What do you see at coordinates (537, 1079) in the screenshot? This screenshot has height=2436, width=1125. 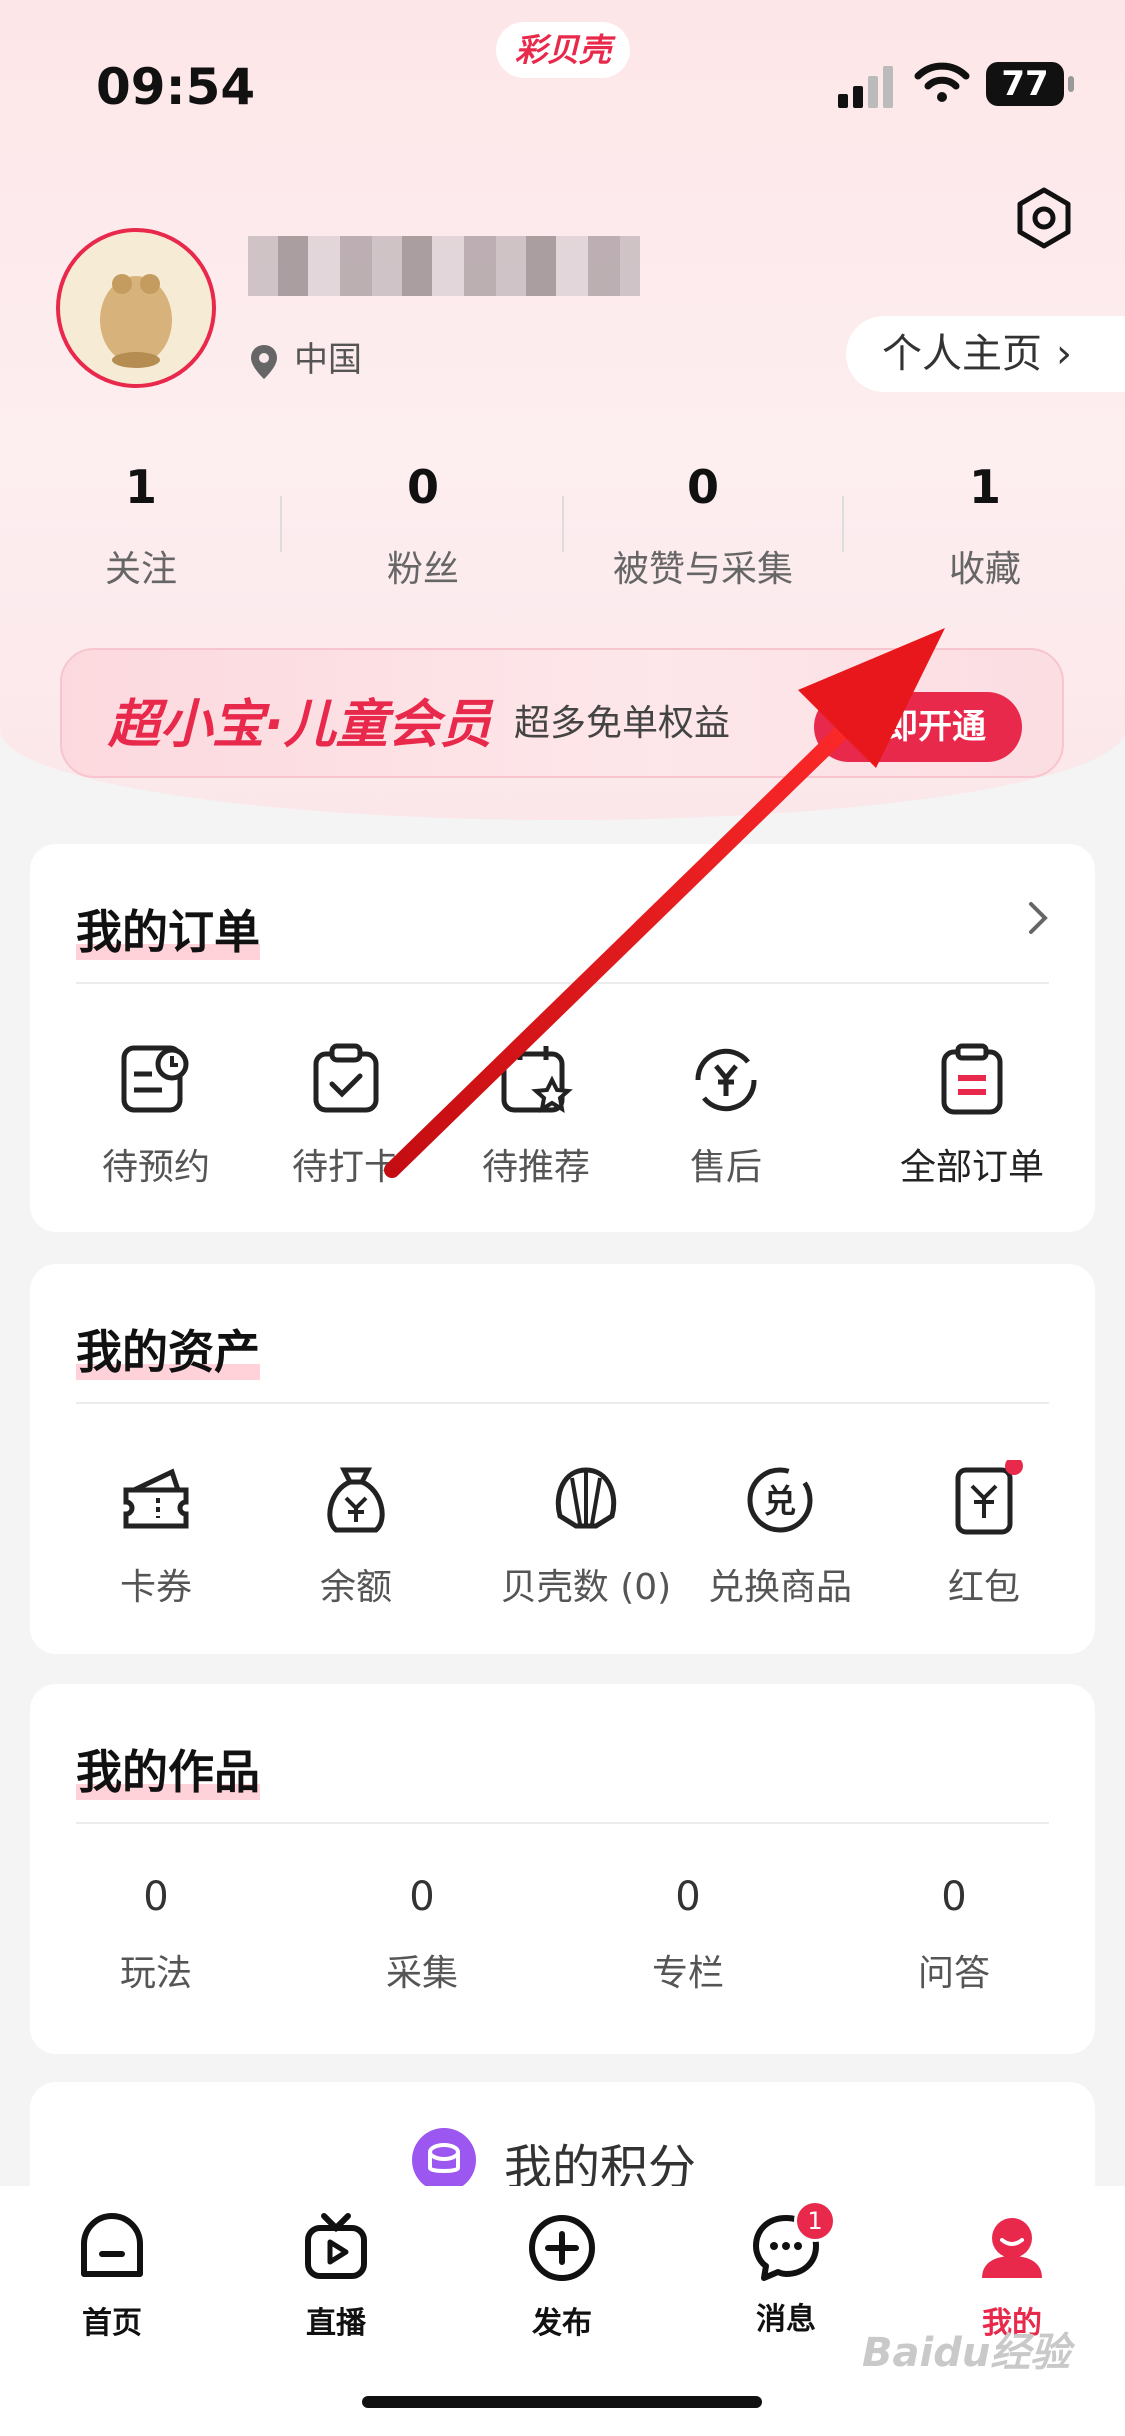 I see `calendar-star-icon` at bounding box center [537, 1079].